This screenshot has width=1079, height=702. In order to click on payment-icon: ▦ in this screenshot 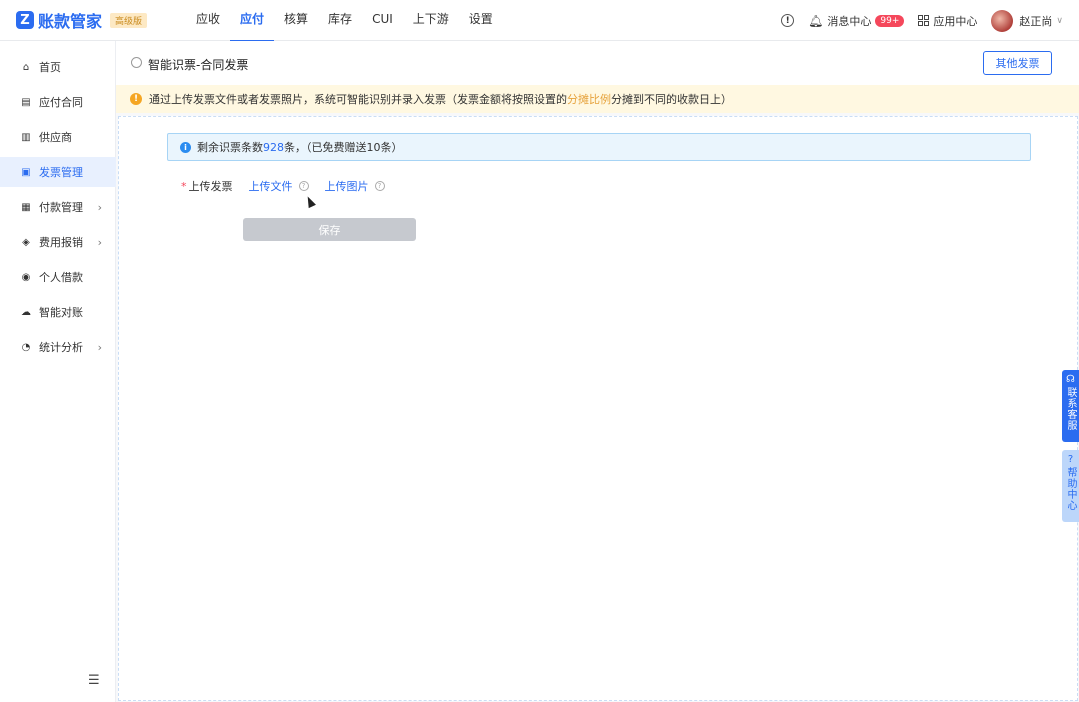, I will do `click(26, 207)`.